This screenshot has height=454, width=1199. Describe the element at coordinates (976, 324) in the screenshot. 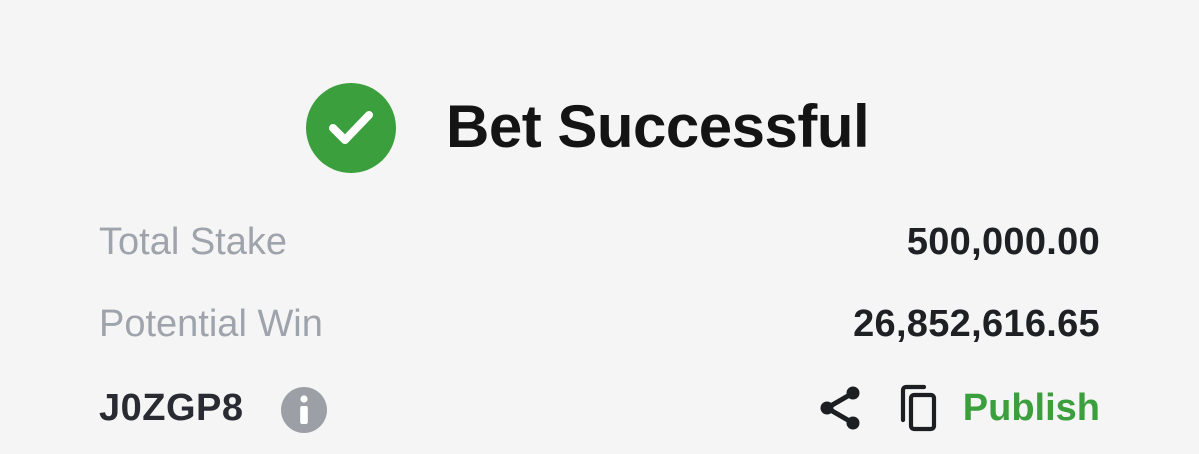

I see `potential-win-value: 26,852,616.65` at that location.